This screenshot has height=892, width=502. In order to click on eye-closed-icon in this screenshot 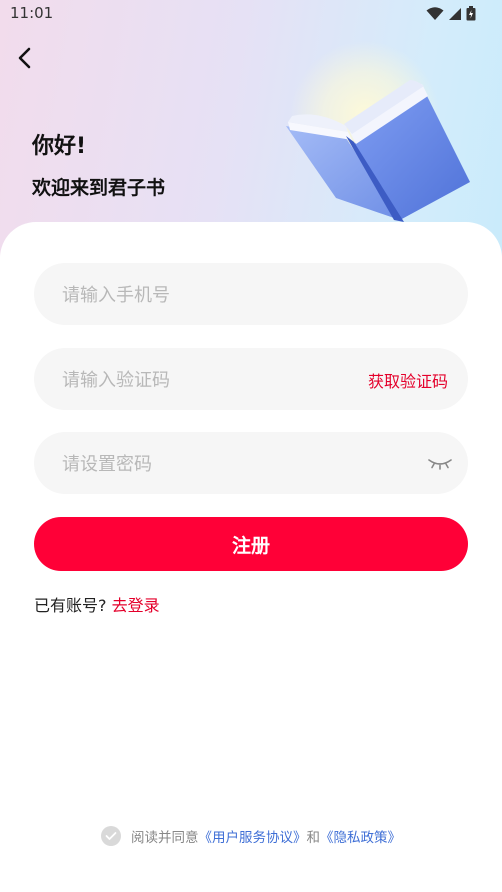, I will do `click(440, 463)`.